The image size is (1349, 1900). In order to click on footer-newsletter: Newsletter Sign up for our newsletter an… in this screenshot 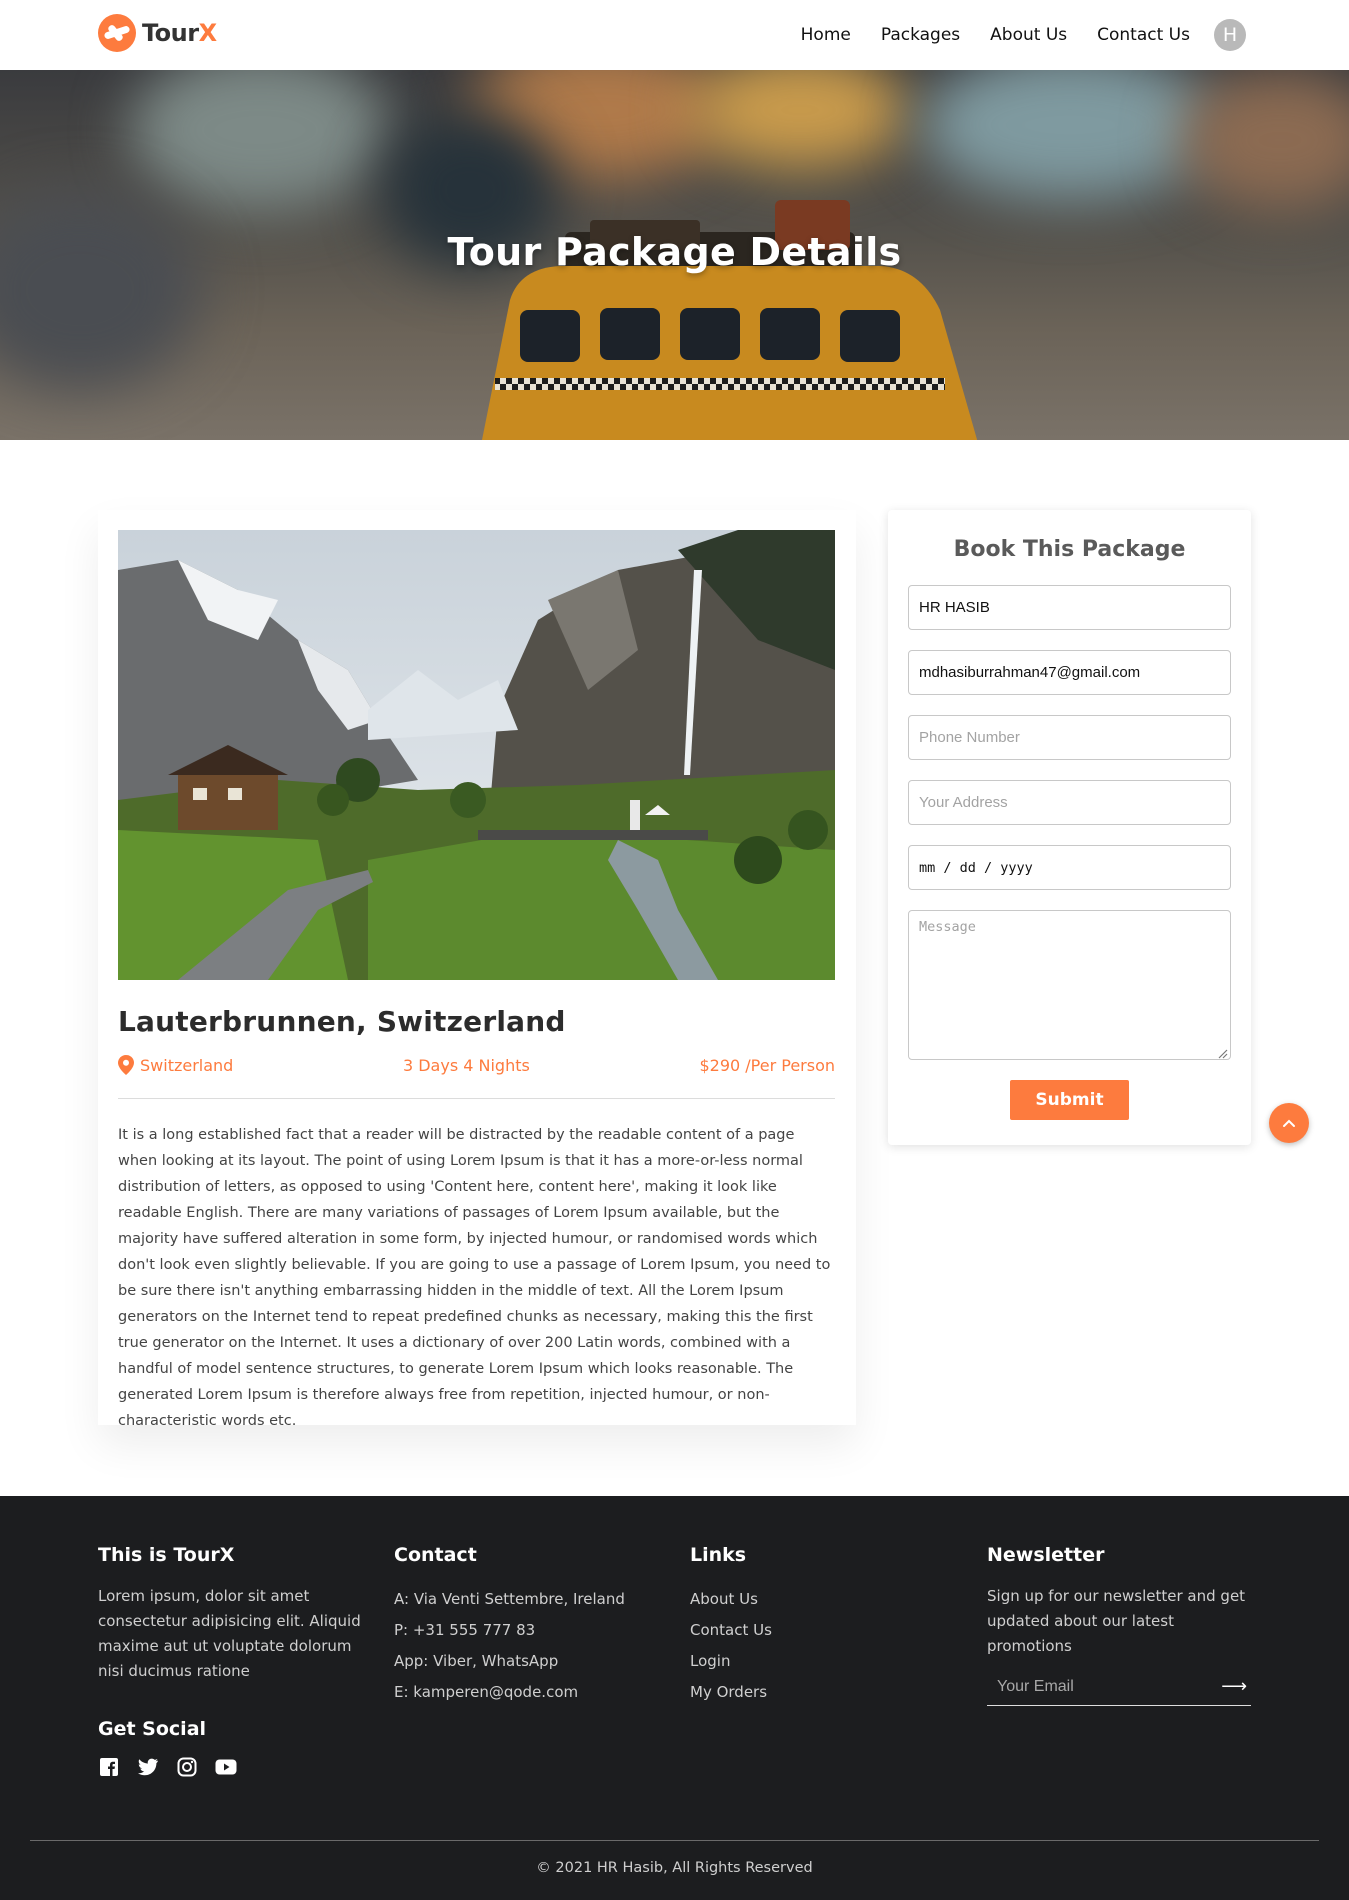, I will do `click(1122, 1601)`.